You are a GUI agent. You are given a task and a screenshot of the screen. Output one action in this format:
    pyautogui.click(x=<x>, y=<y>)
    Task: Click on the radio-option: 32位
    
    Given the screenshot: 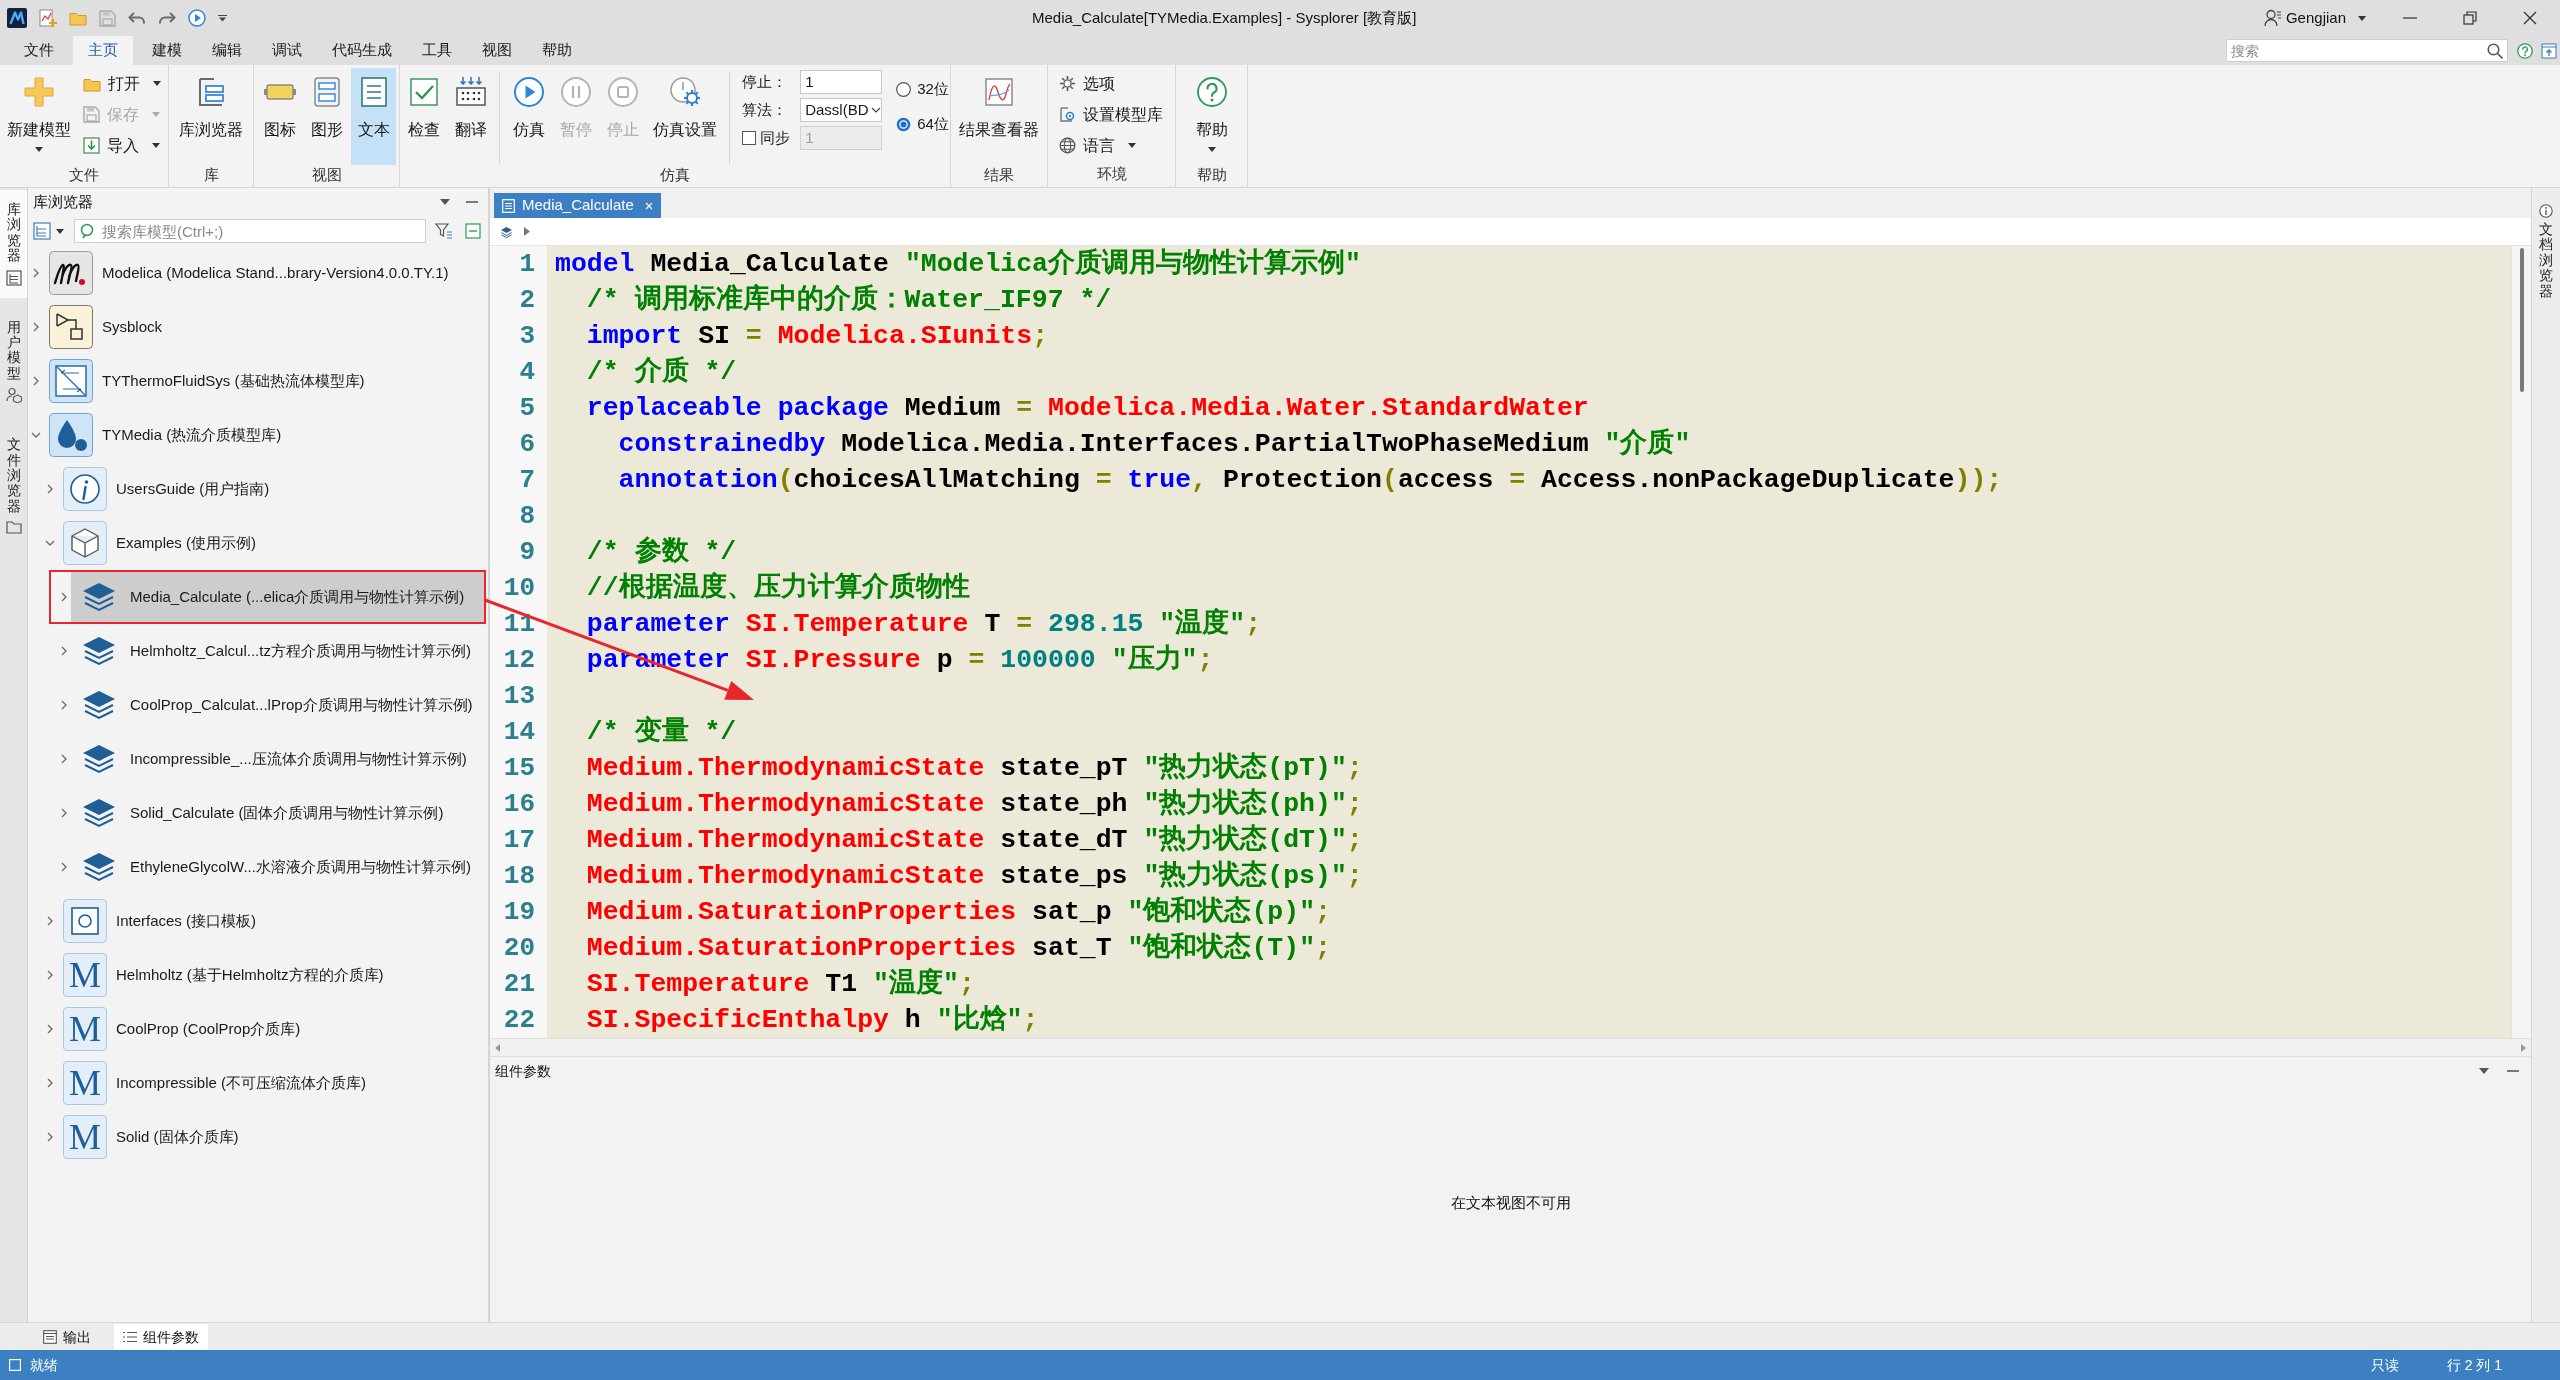 What is the action you would take?
    pyautogui.click(x=922, y=89)
    